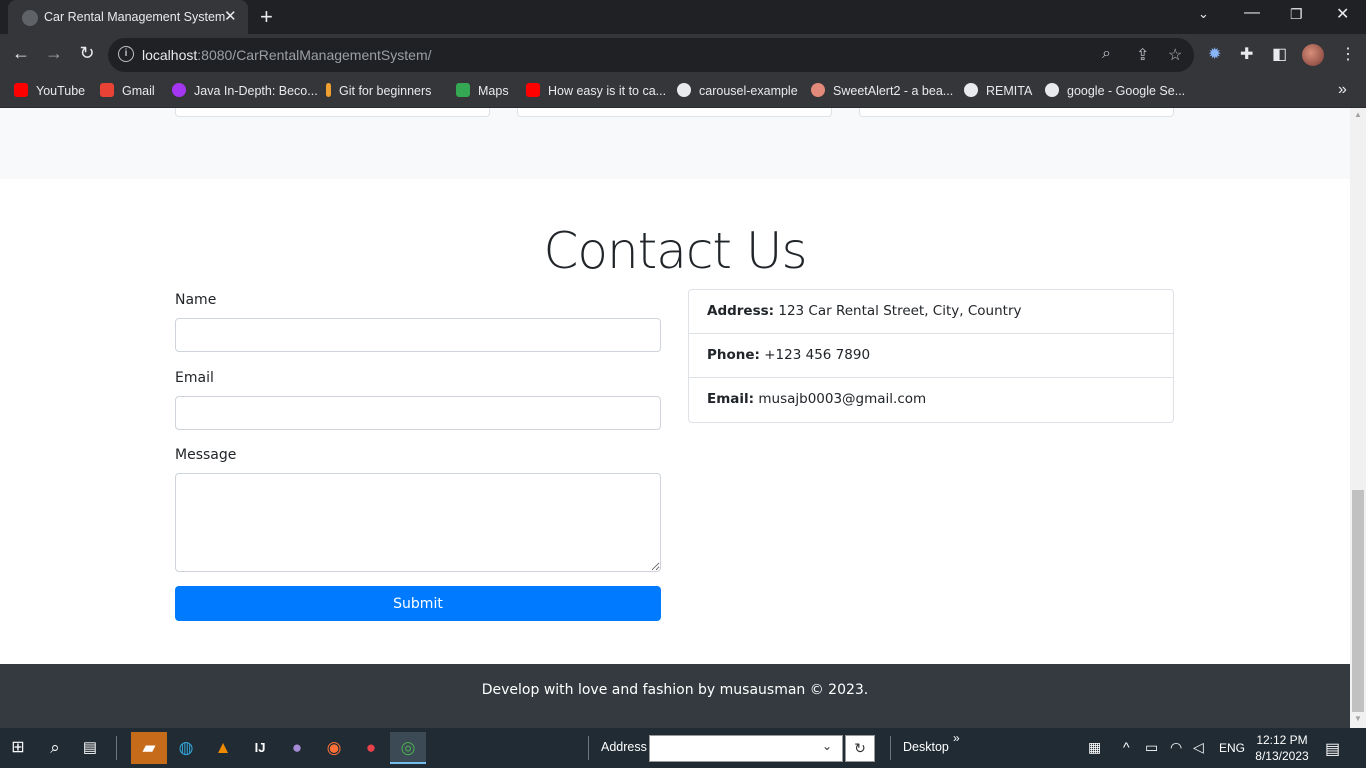 The image size is (1366, 768). I want to click on reload-icon: ↻, so click(87, 53).